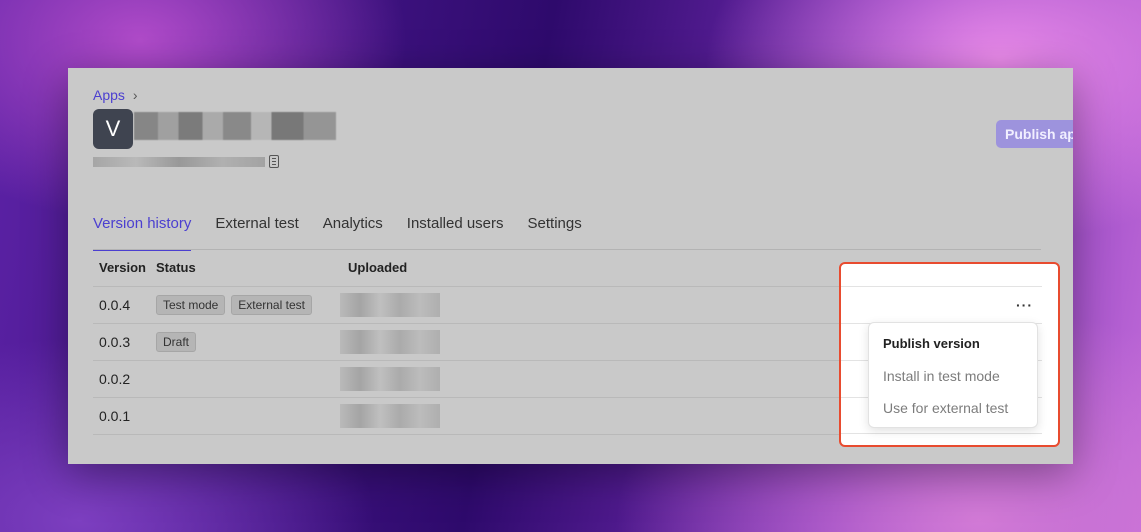  What do you see at coordinates (1034, 134) in the screenshot?
I see `publish-app-button: Publish app` at bounding box center [1034, 134].